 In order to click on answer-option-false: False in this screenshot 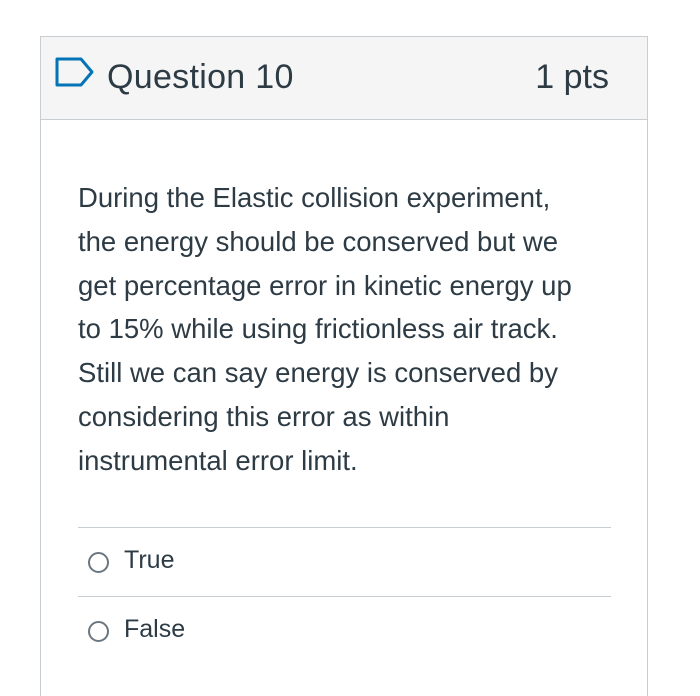, I will do `click(344, 630)`.